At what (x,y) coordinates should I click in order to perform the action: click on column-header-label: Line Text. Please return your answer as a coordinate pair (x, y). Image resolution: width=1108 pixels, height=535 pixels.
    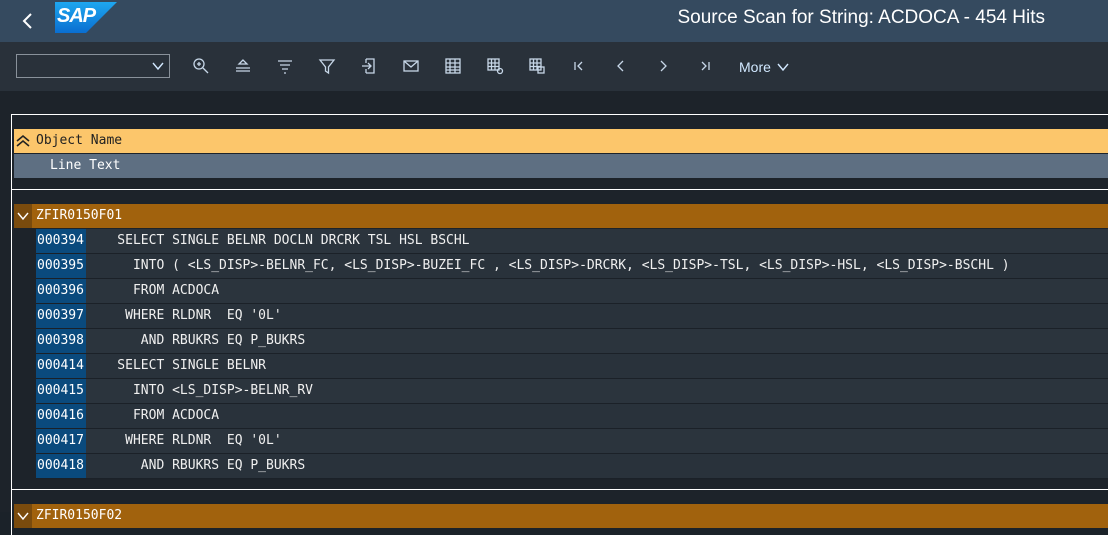
    Looking at the image, I should click on (85, 165).